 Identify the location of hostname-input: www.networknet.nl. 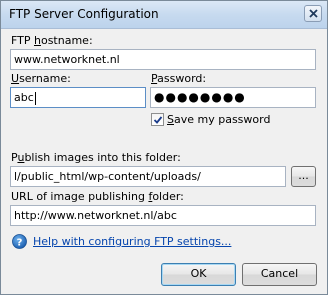
(163, 59).